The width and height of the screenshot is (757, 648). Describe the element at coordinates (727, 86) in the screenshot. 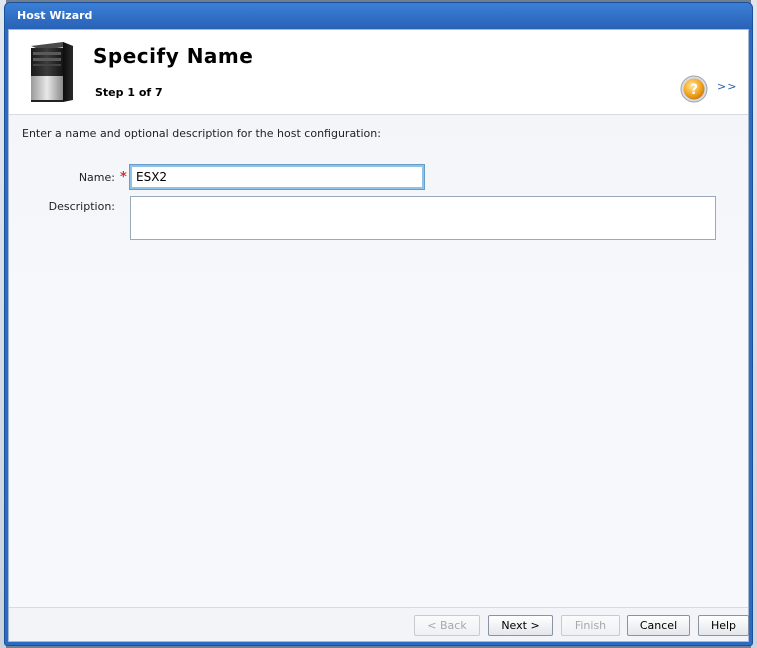

I see `expand-steps-link: >>` at that location.